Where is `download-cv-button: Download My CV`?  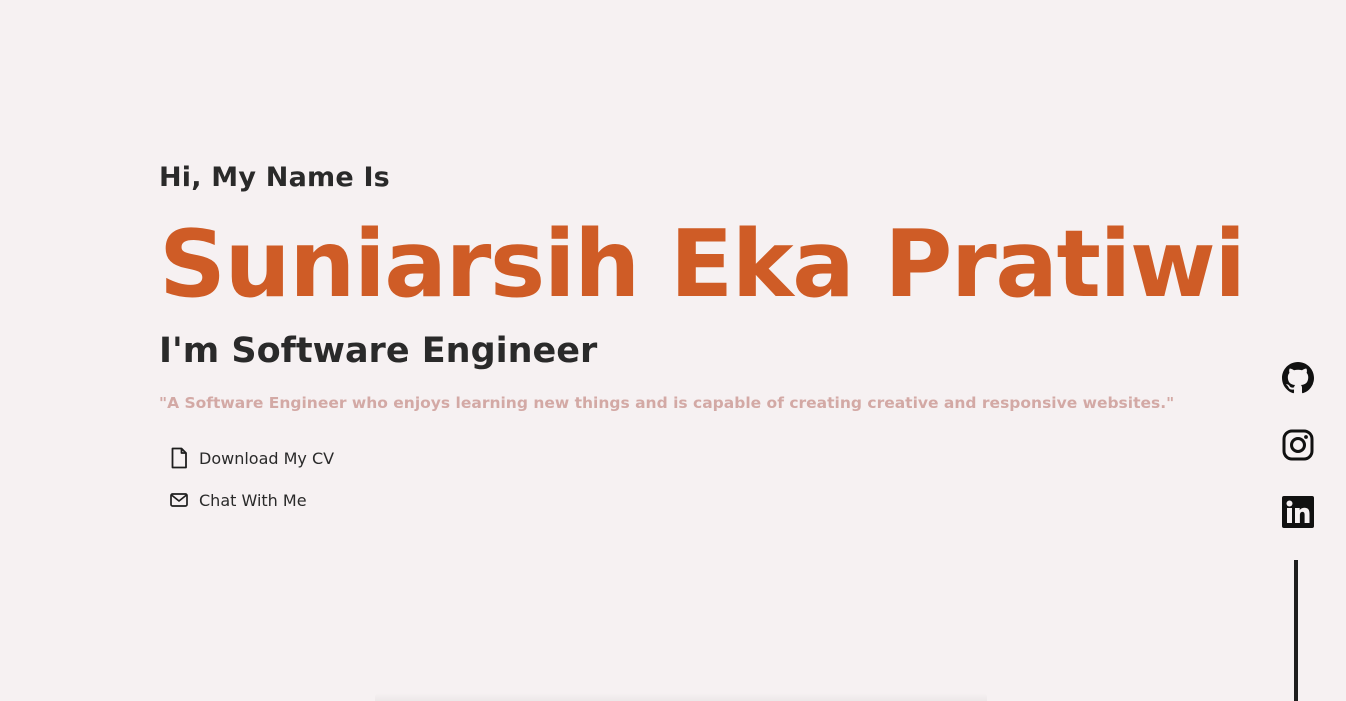 download-cv-button: Download My CV is located at coordinates (250, 458).